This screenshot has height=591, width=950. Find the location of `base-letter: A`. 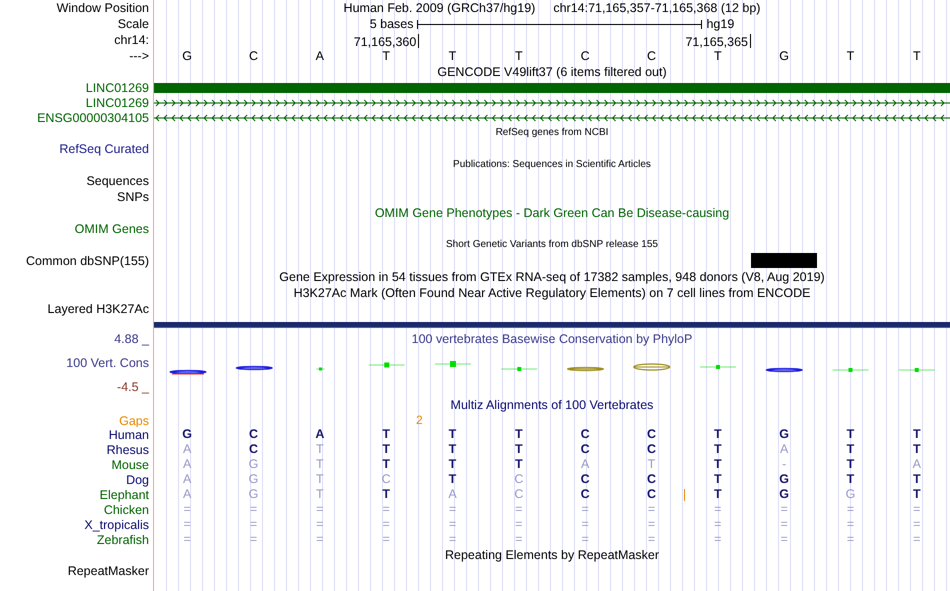

base-letter: A is located at coordinates (320, 56).